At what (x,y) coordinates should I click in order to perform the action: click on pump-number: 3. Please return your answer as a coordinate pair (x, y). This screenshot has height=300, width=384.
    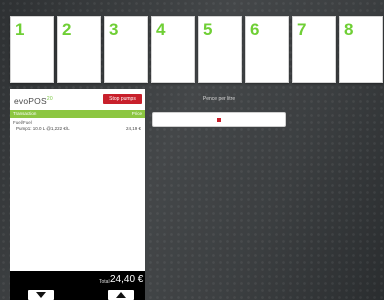
    Looking at the image, I should click on (114, 29).